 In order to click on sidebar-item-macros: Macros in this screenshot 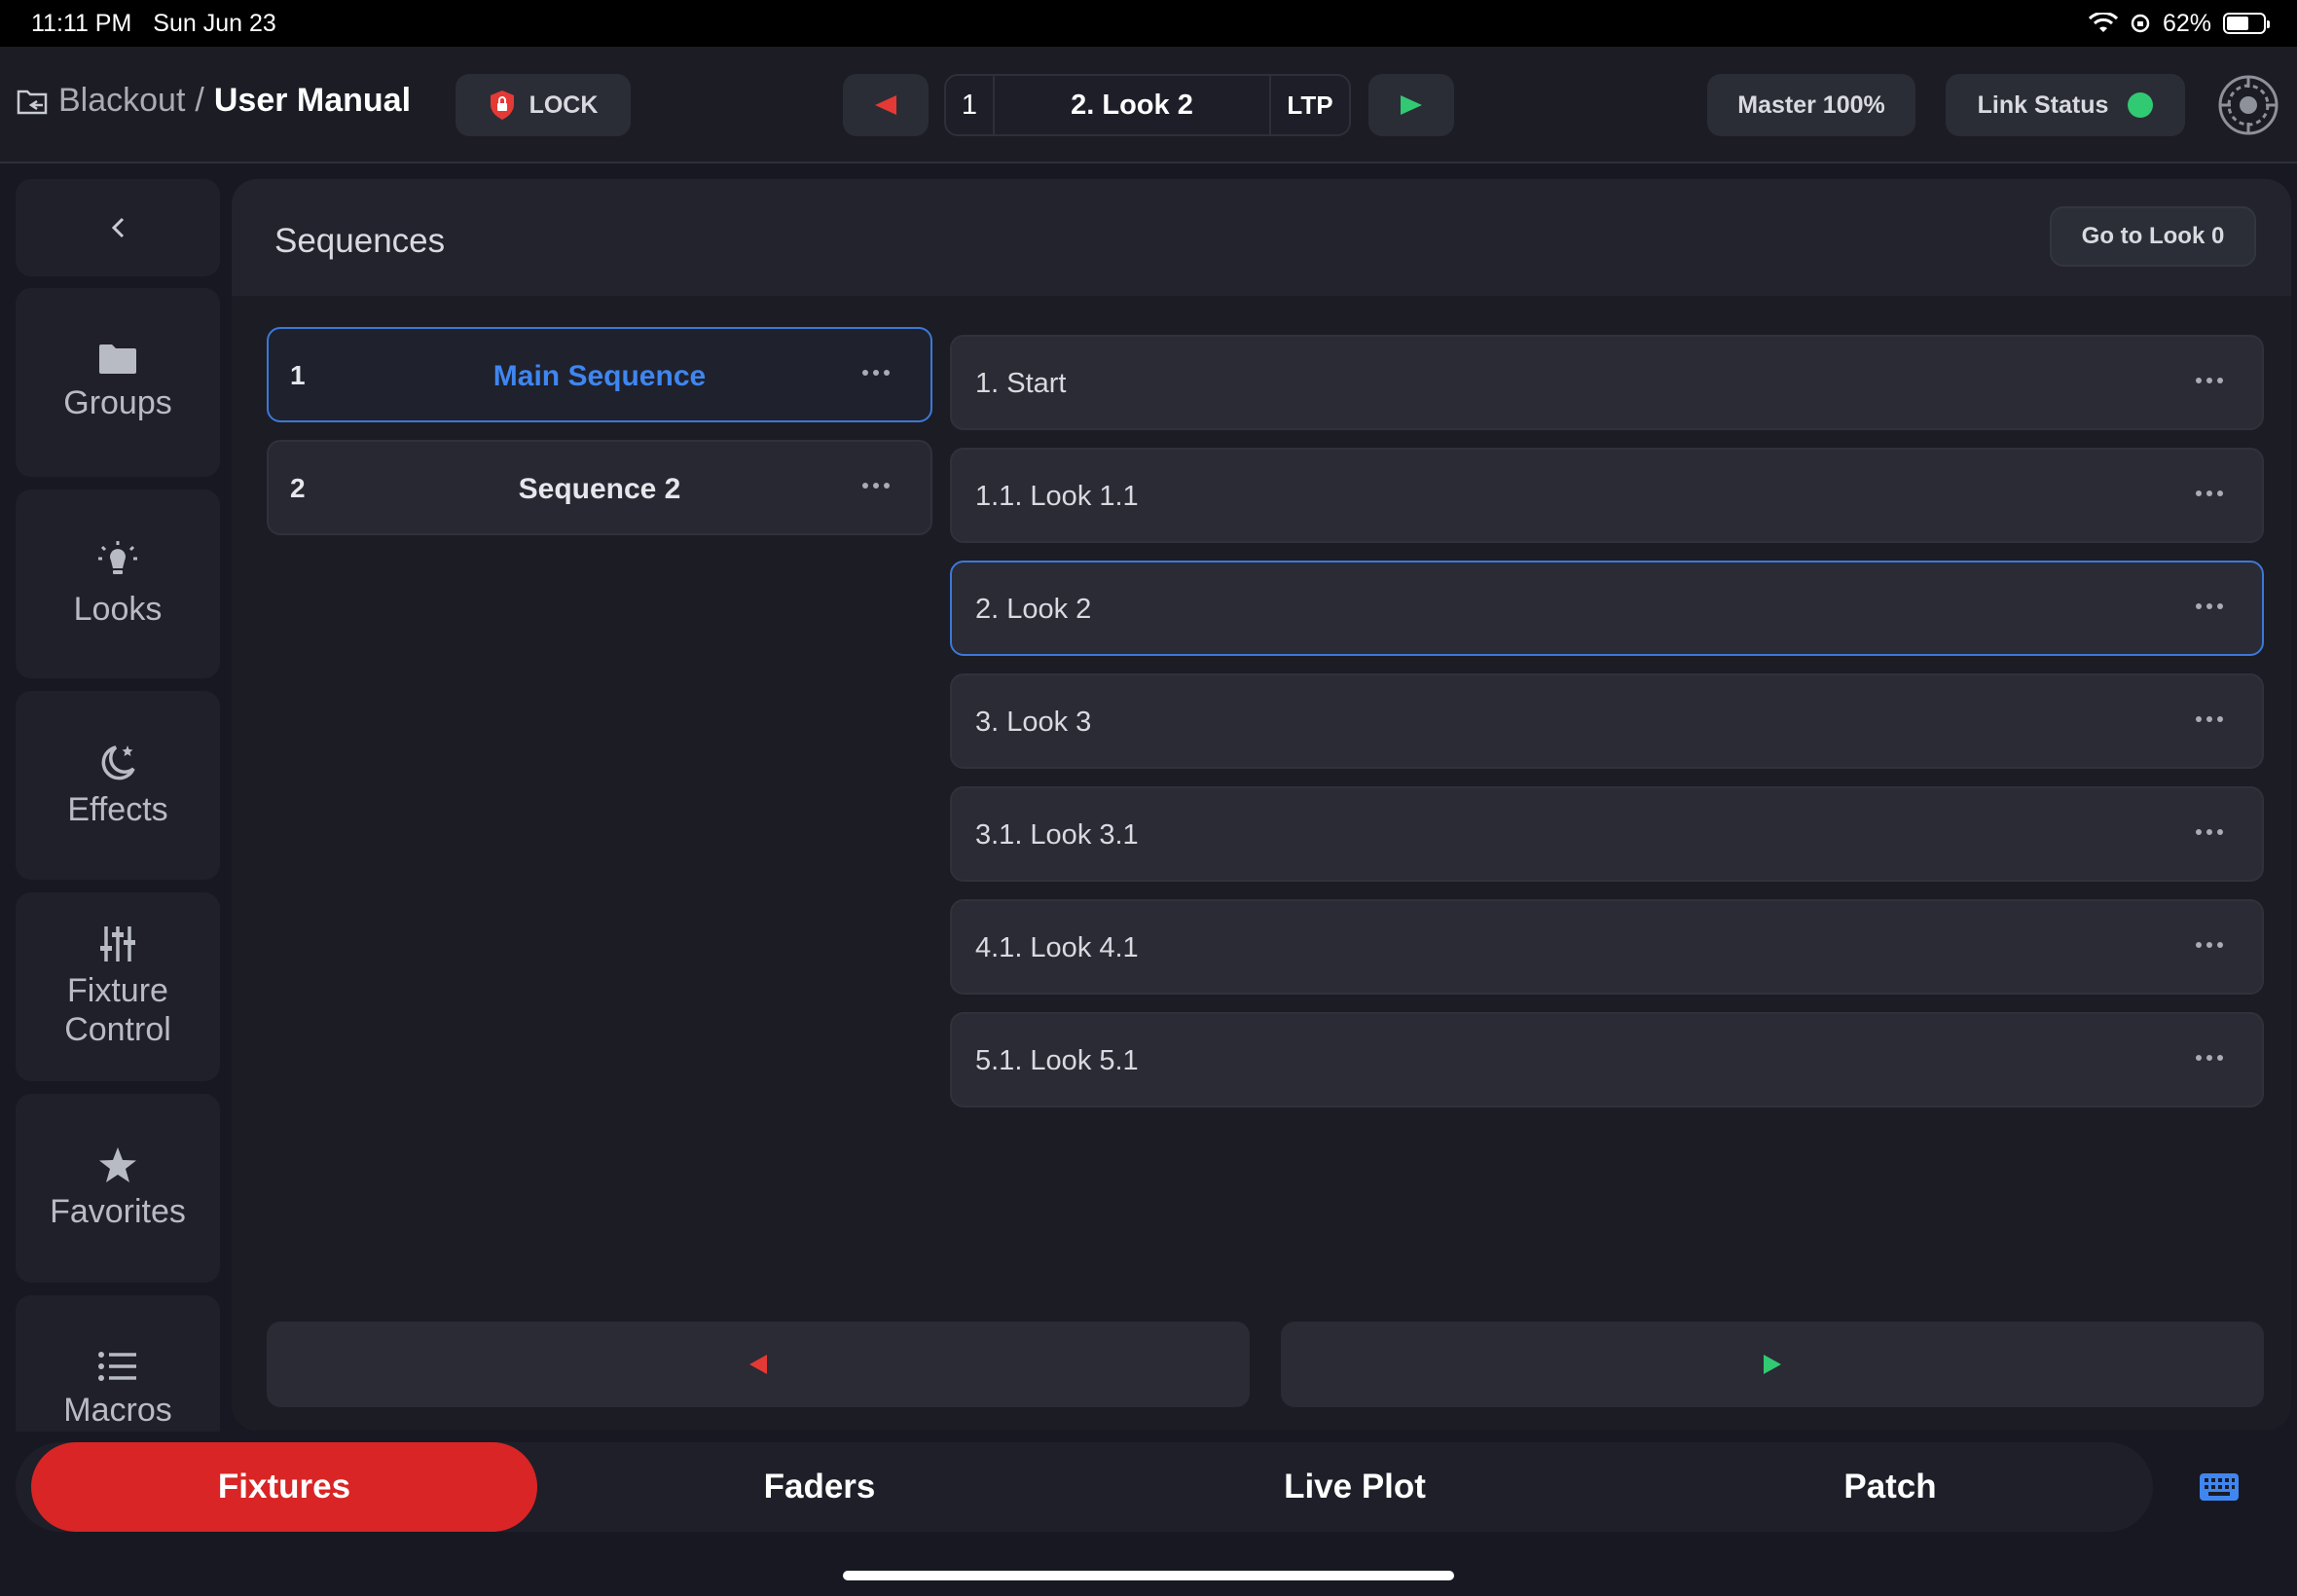, I will do `click(118, 1363)`.